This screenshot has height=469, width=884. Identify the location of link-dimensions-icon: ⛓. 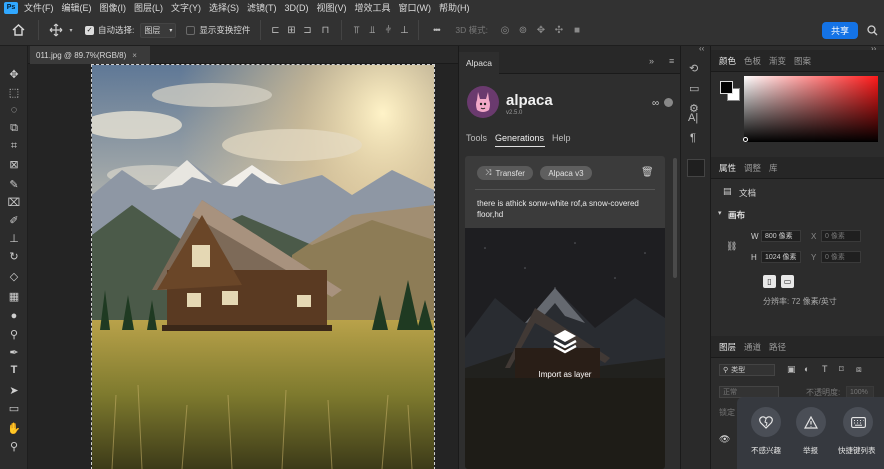
(731, 246).